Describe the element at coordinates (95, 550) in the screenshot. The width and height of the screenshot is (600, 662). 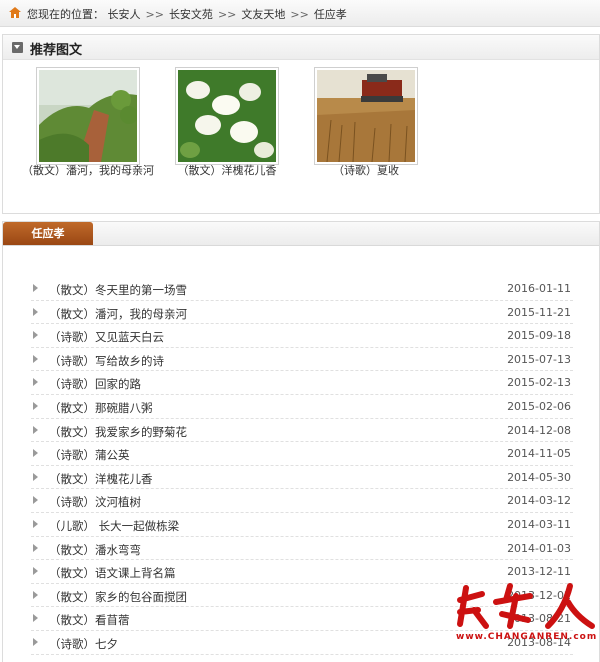
I see `article-title-link: （散文）潘水弯弯` at that location.